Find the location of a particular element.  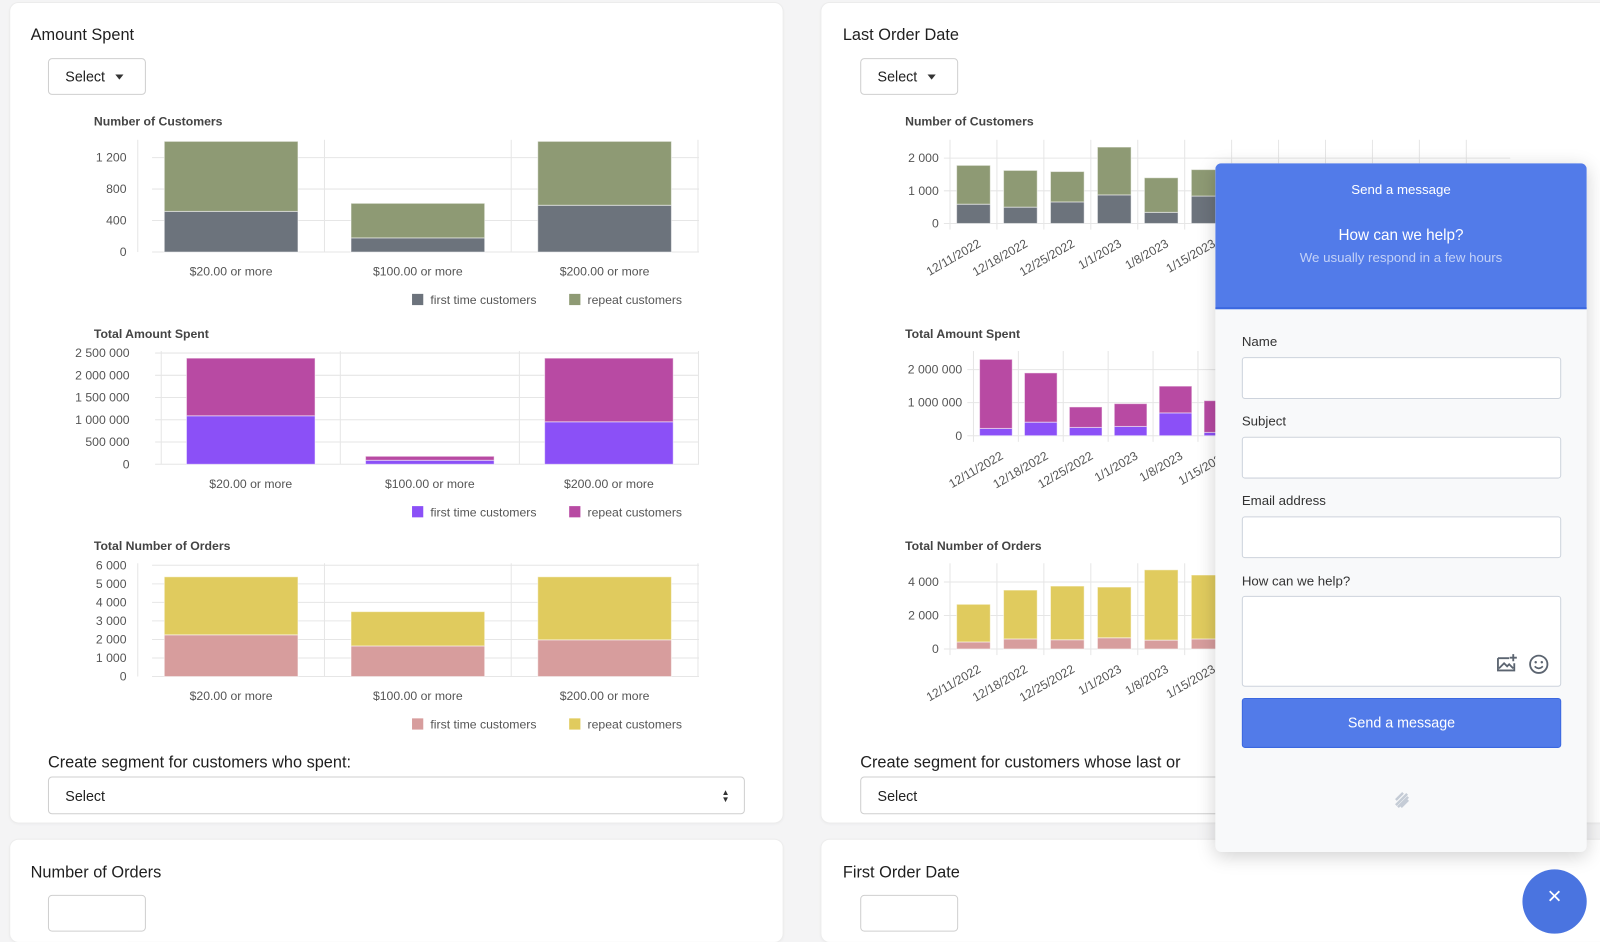

close-chat-button: × is located at coordinates (1554, 901).